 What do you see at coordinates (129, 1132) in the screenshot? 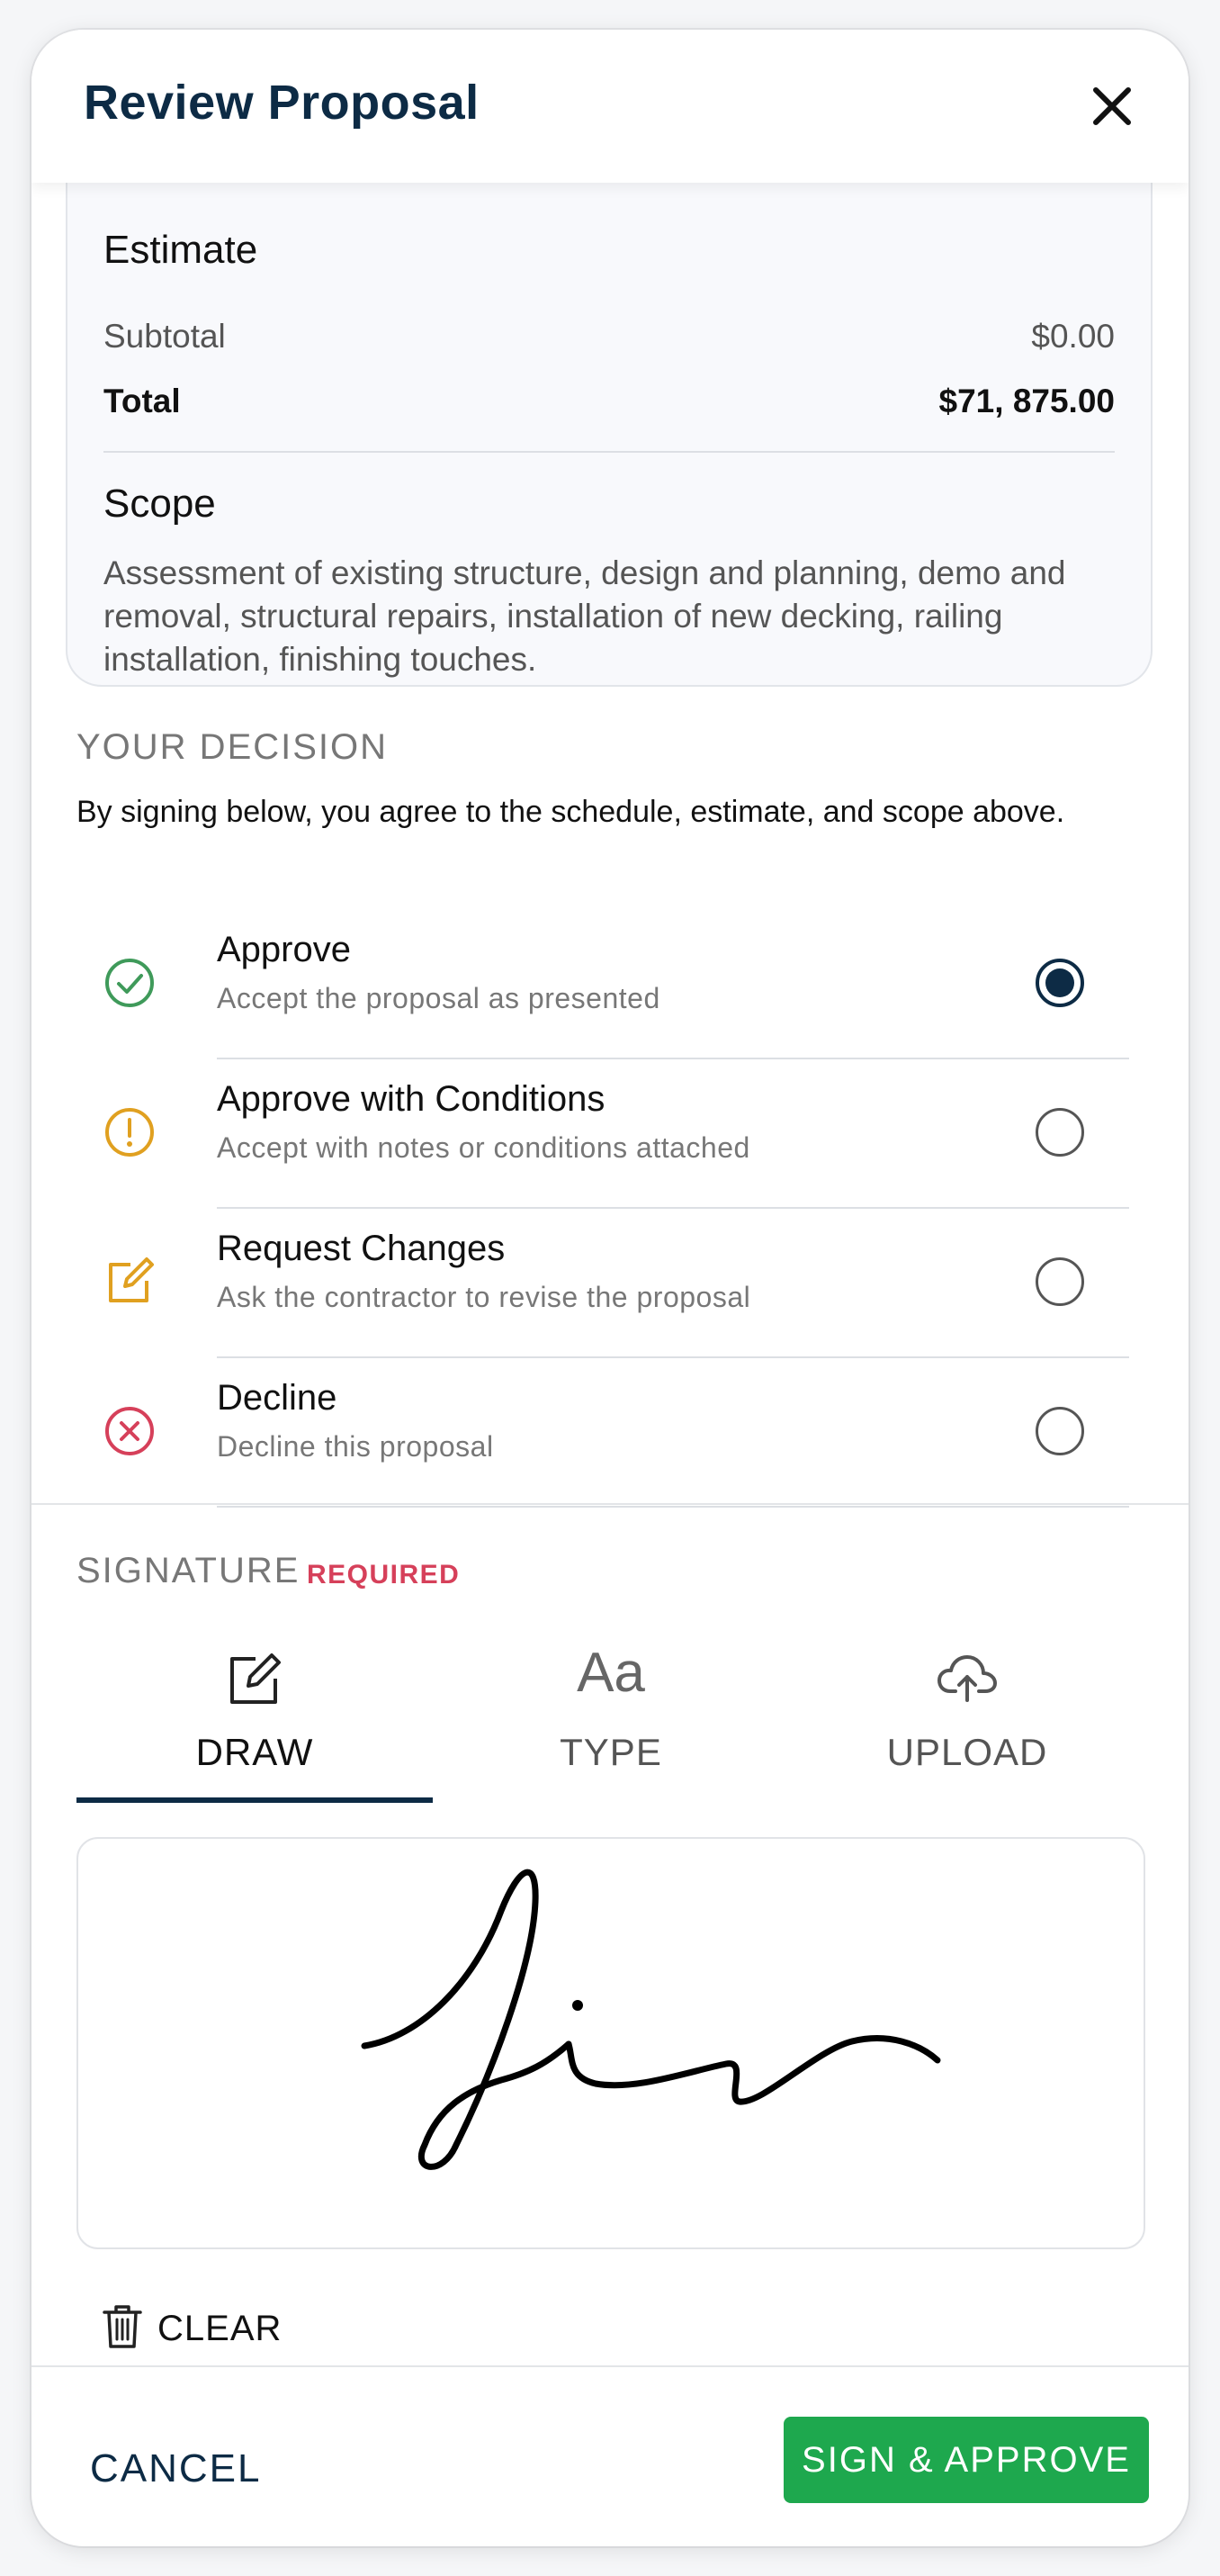
I see `exclamation-circle-icon` at bounding box center [129, 1132].